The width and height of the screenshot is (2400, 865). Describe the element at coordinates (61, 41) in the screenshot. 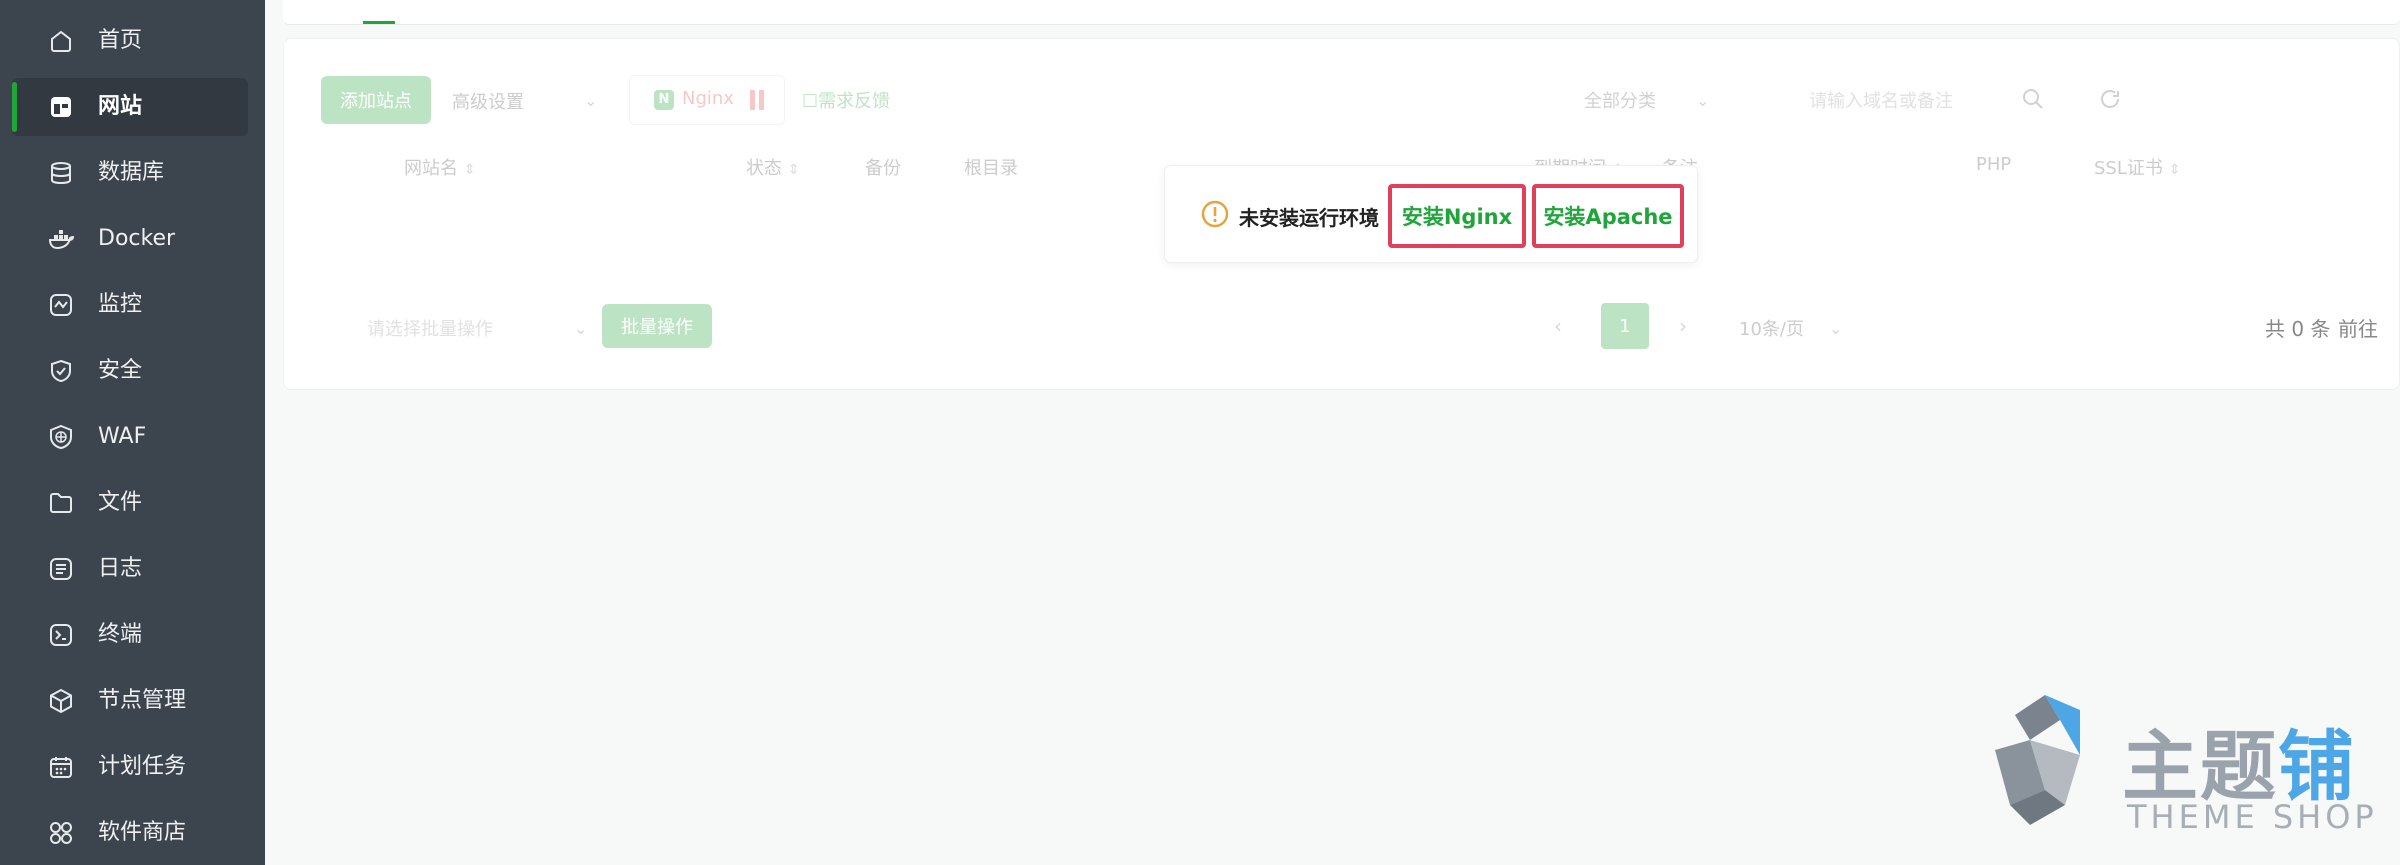

I see `home-icon` at that location.